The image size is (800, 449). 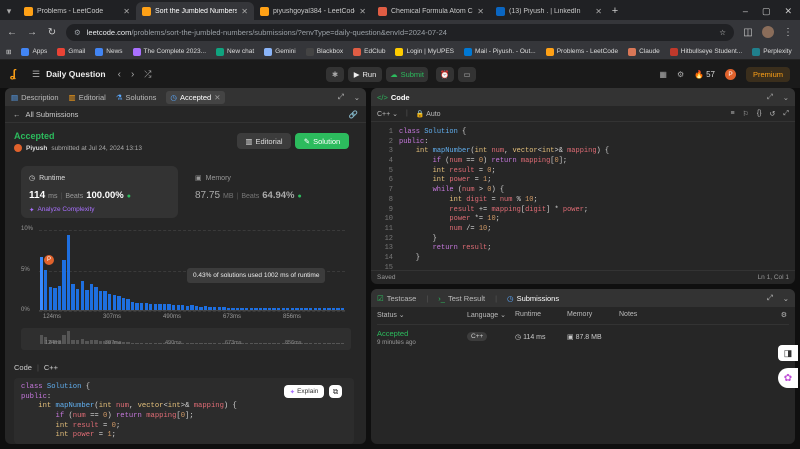 What do you see at coordinates (766, 11) in the screenshot?
I see `maximize-icon: ▢` at bounding box center [766, 11].